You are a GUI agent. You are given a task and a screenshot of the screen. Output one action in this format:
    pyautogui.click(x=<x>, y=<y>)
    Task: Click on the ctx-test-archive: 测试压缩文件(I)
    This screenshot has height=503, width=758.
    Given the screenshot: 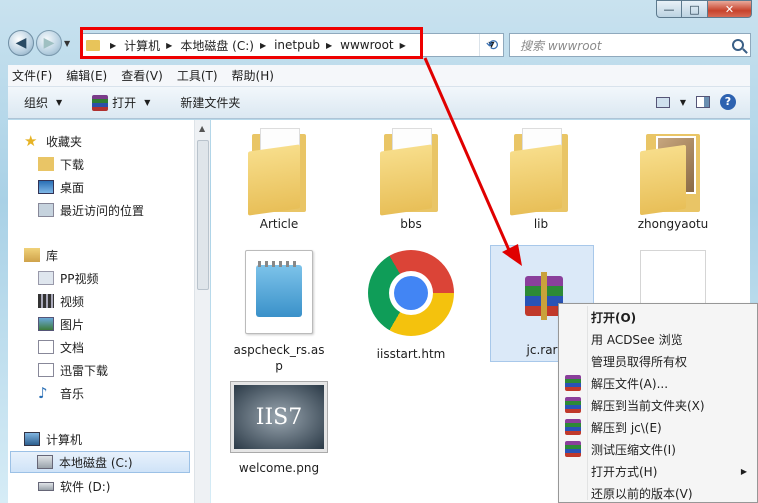 What is the action you would take?
    pyautogui.click(x=658, y=449)
    